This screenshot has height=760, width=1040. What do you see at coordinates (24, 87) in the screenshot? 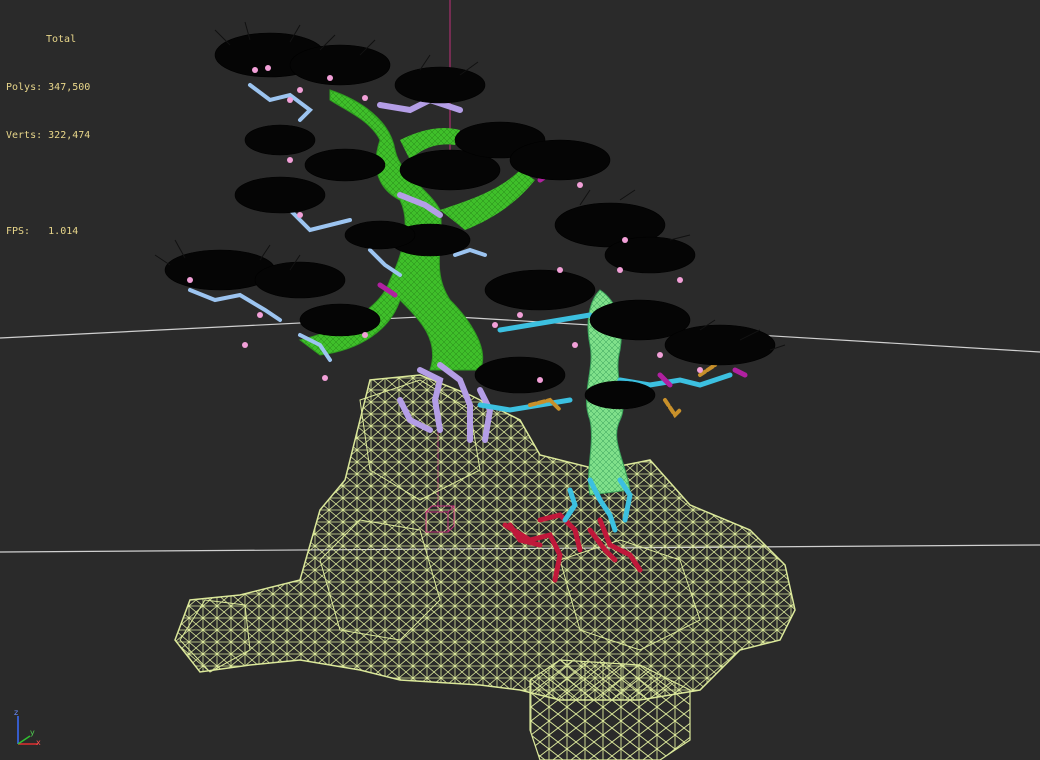
I see `polys-label: Polys:` at bounding box center [24, 87].